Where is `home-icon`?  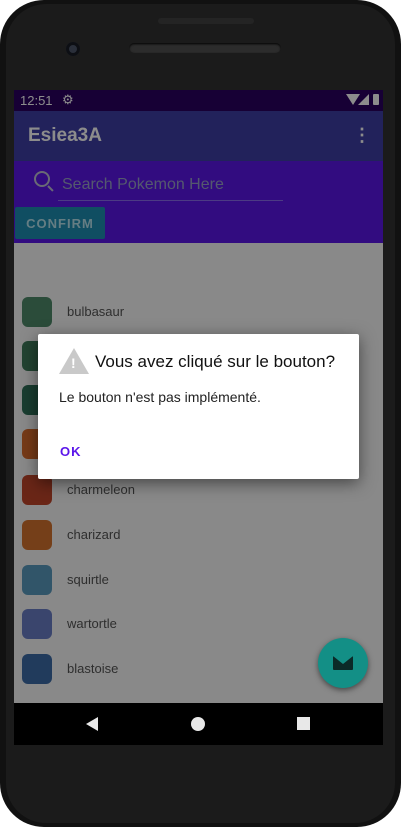
home-icon is located at coordinates (198, 724).